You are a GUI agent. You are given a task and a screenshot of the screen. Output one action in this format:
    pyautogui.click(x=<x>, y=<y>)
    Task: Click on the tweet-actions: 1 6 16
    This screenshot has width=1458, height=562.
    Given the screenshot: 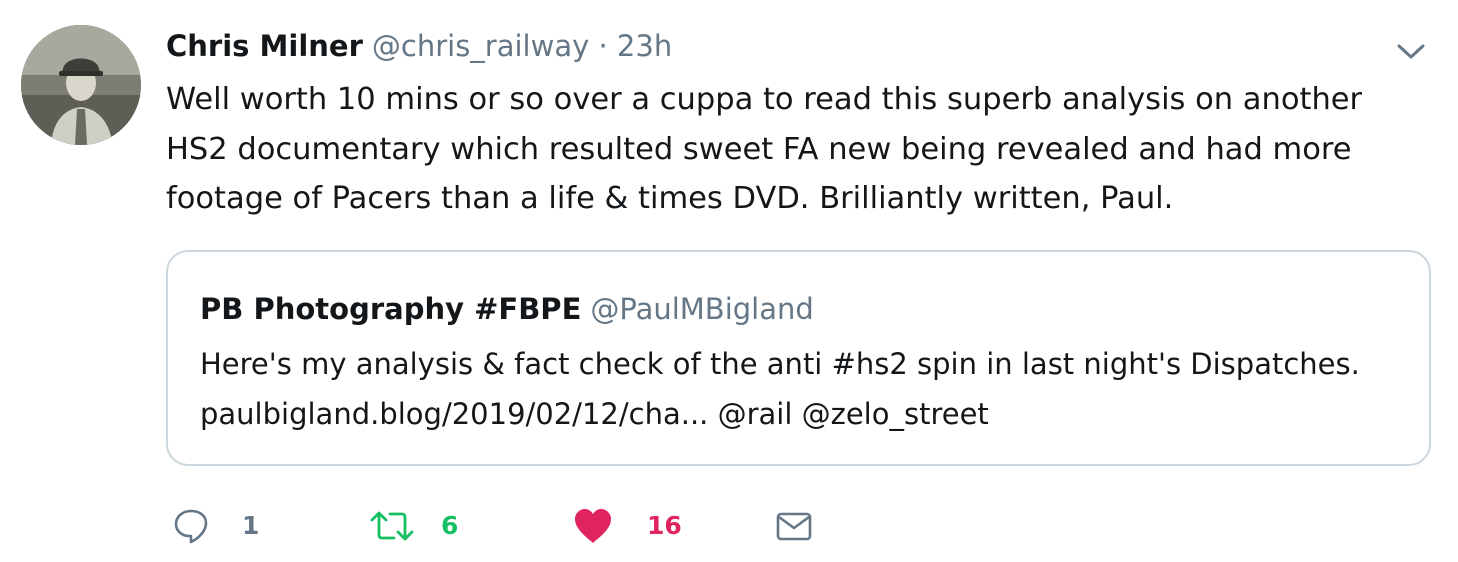 What is the action you would take?
    pyautogui.click(x=522, y=526)
    